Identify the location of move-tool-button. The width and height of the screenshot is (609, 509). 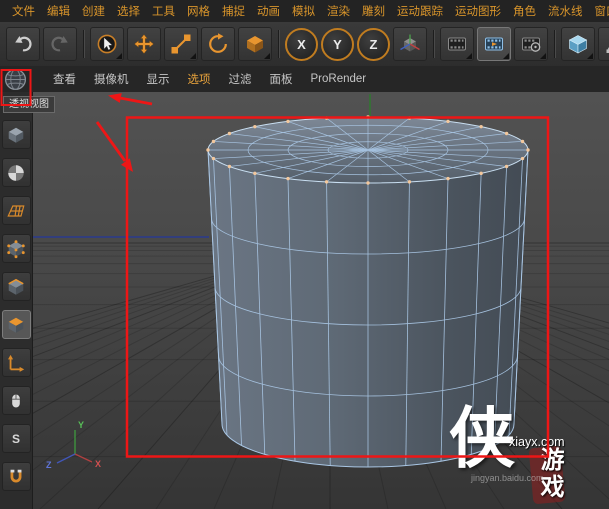
(144, 44).